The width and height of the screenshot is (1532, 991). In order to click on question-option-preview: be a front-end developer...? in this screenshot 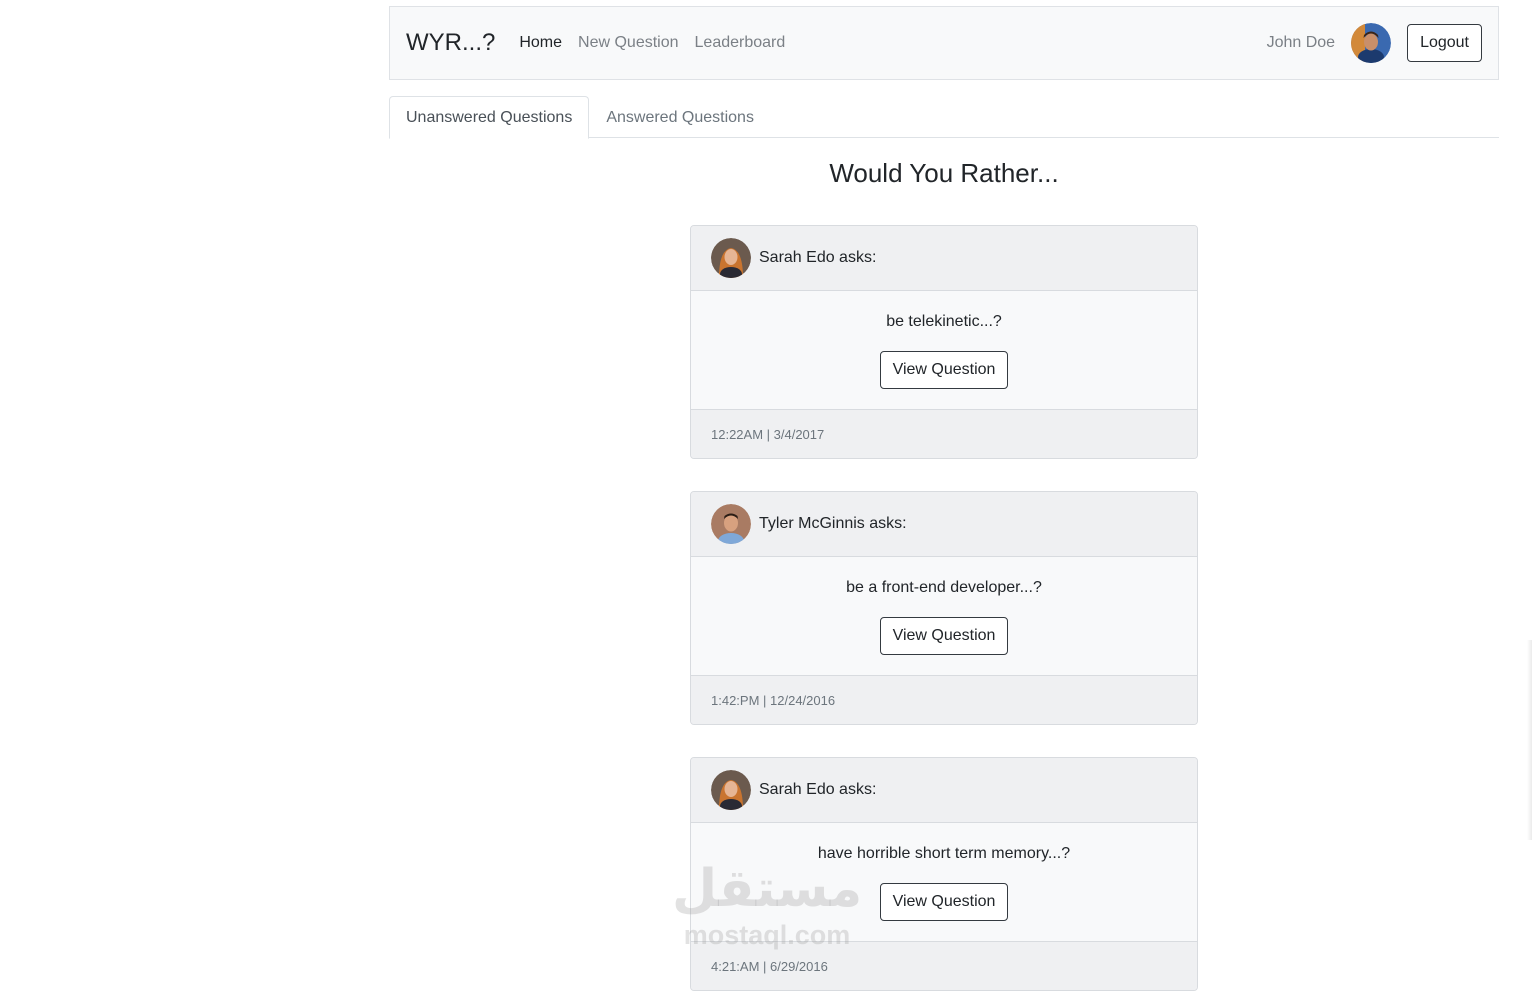, I will do `click(944, 587)`.